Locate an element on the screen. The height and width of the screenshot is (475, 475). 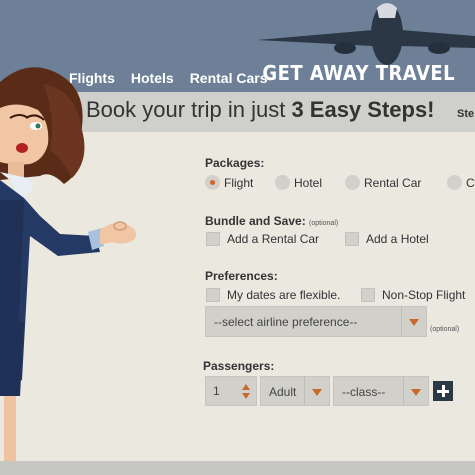
non-stop-checkbox: Non-Stop Flight is located at coordinates (413, 295).